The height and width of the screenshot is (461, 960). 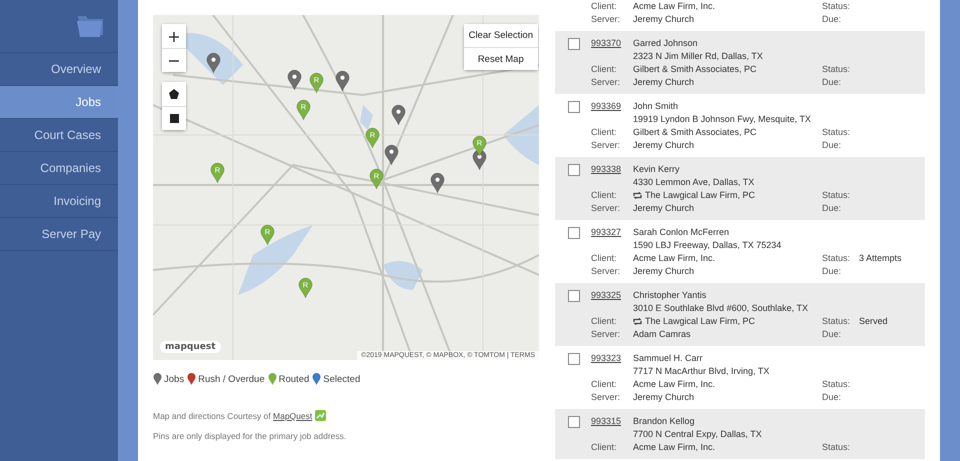 I want to click on job-number-link: 993370, so click(x=612, y=43).